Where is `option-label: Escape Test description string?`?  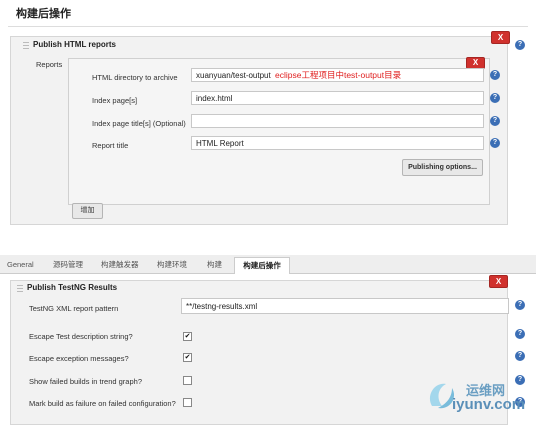 option-label: Escape Test description string? is located at coordinates (81, 336).